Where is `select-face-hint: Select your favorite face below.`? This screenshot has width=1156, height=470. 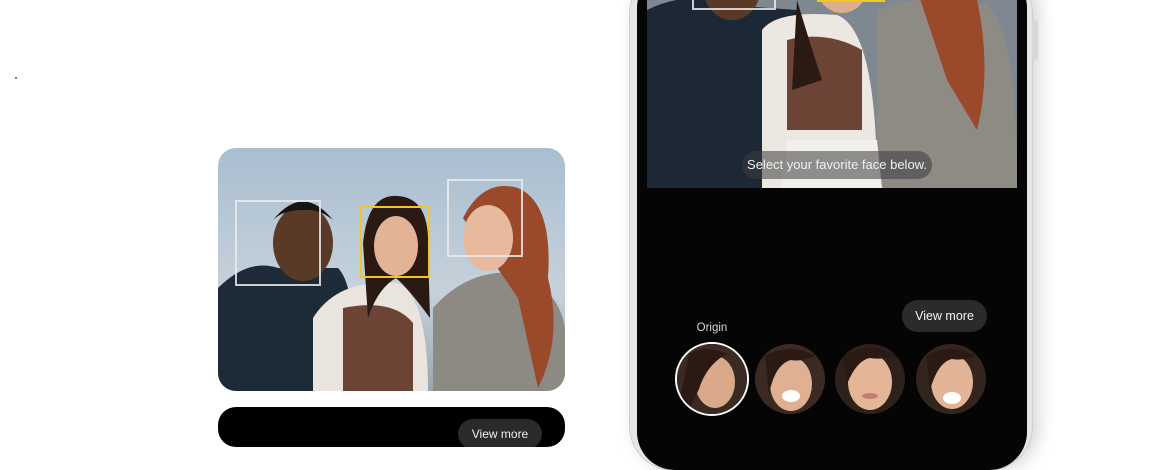 select-face-hint: Select your favorite face below. is located at coordinates (837, 165).